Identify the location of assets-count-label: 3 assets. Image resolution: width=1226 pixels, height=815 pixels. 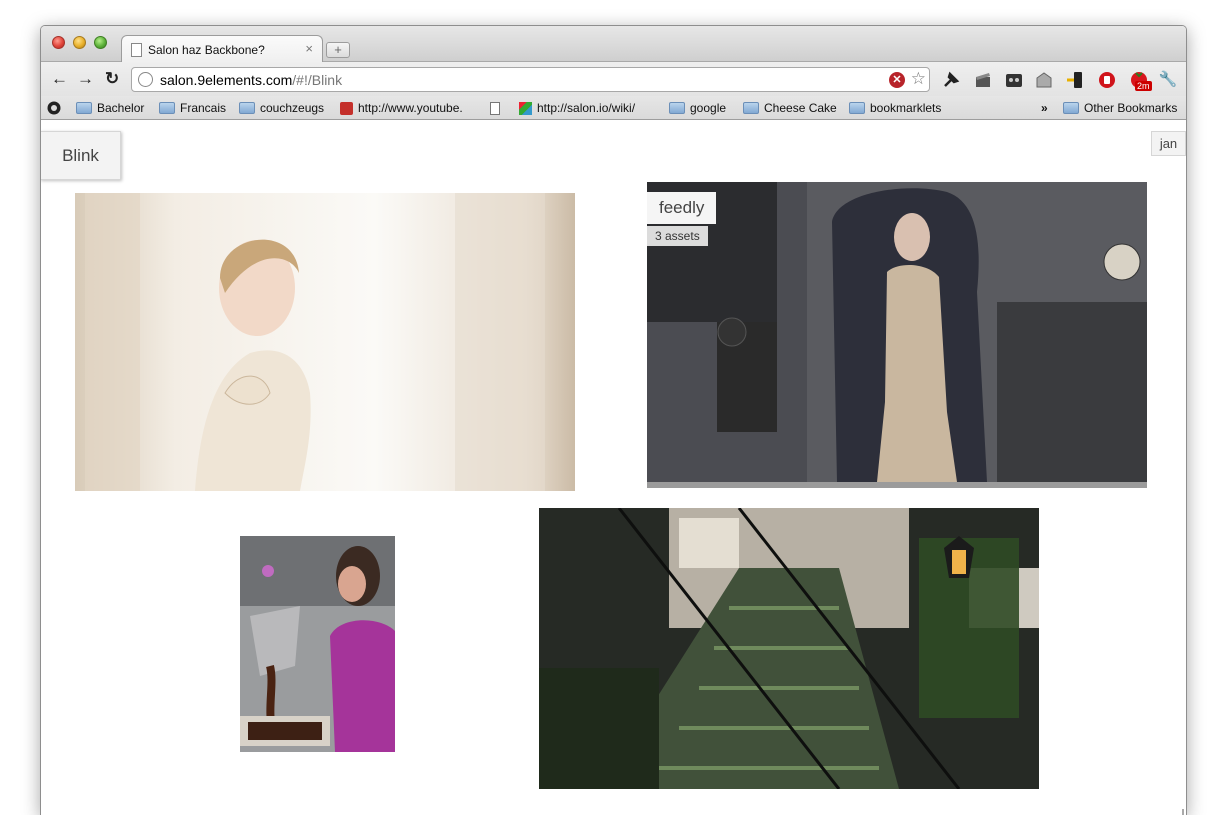
(677, 236).